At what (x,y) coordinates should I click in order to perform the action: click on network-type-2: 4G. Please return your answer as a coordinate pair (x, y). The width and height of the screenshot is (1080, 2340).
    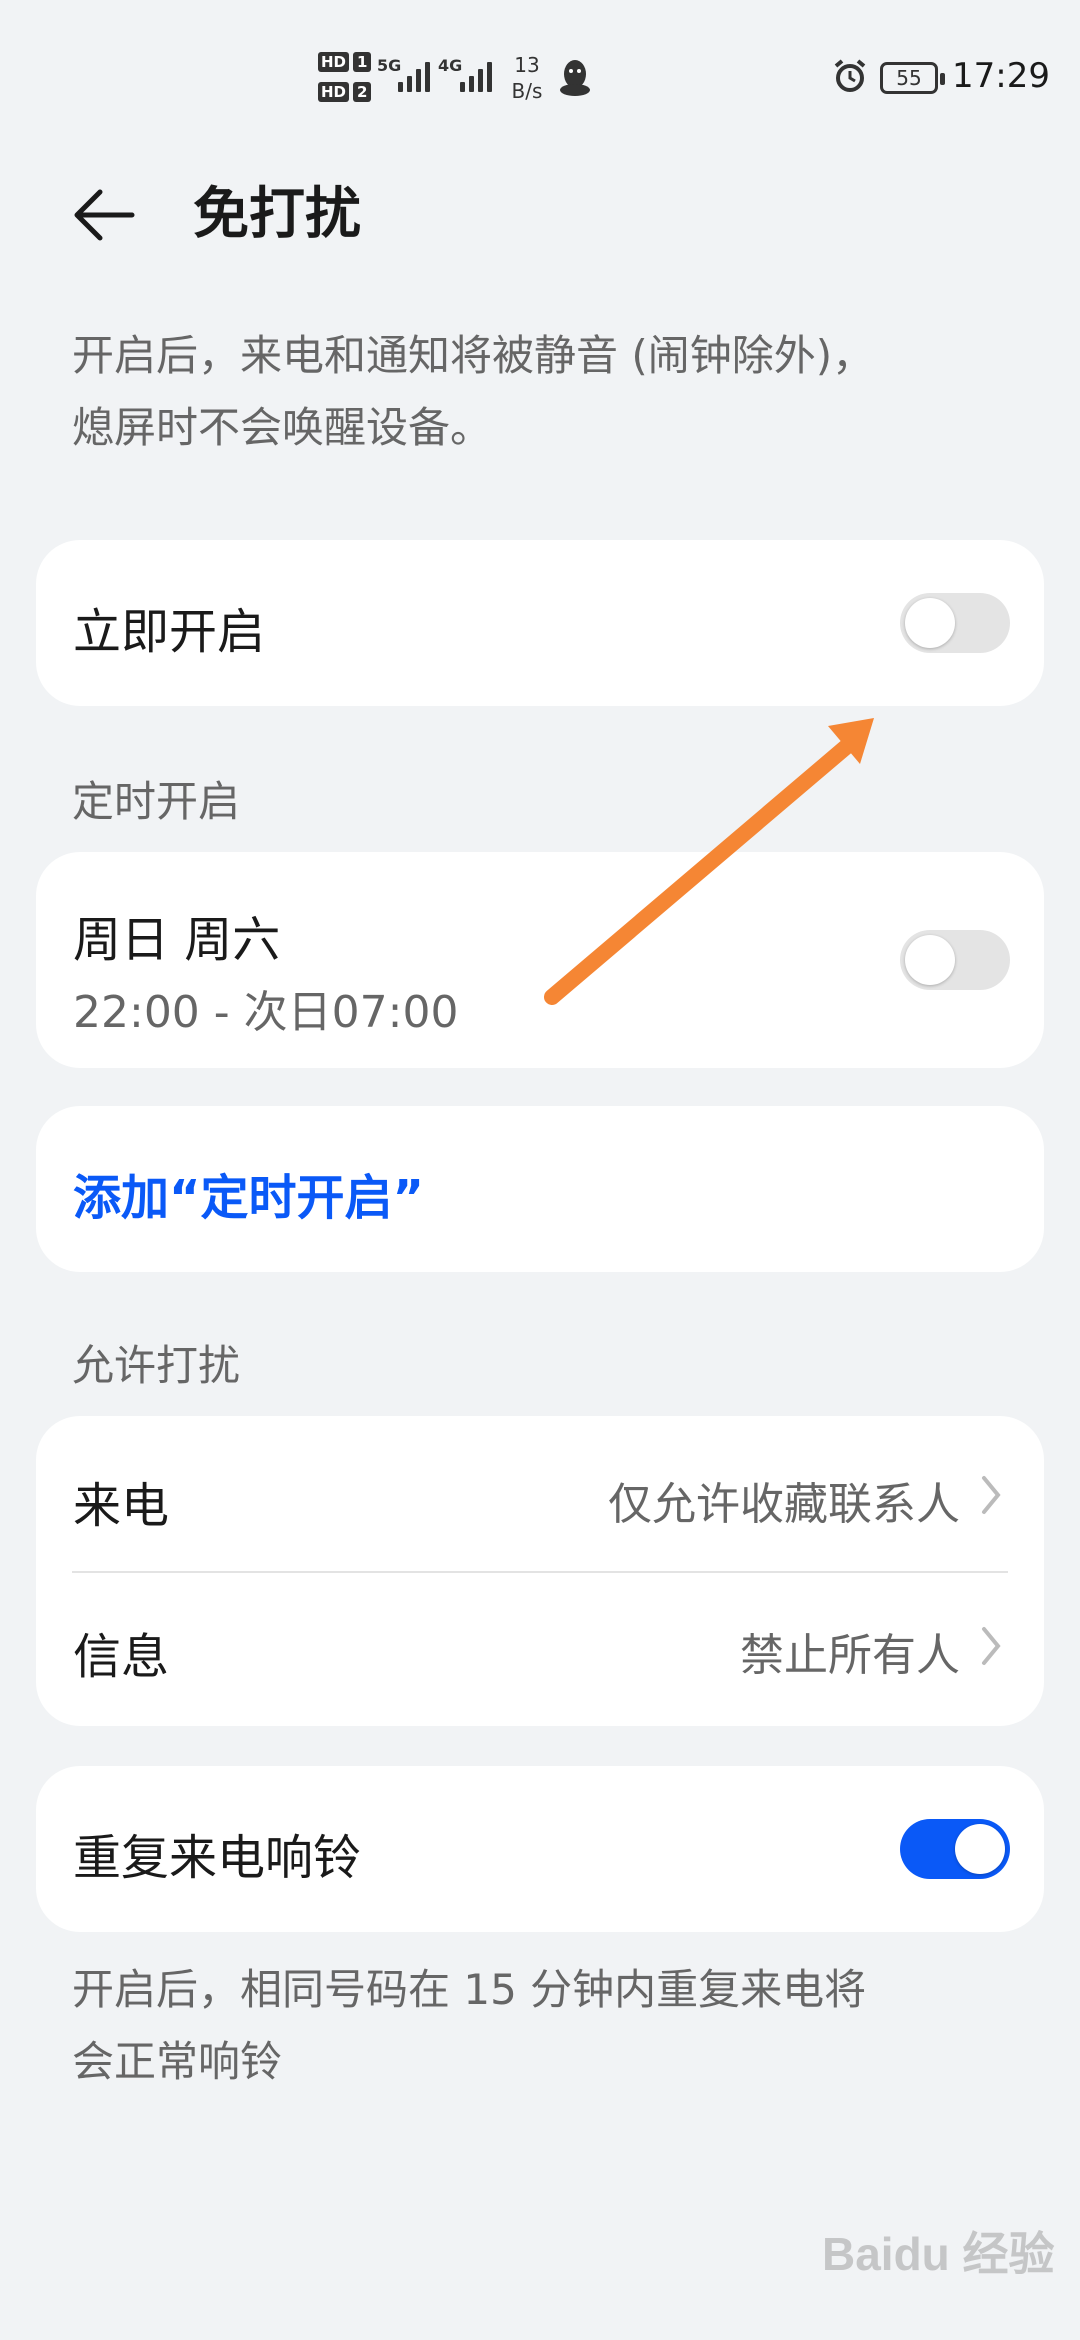
    Looking at the image, I should click on (450, 65).